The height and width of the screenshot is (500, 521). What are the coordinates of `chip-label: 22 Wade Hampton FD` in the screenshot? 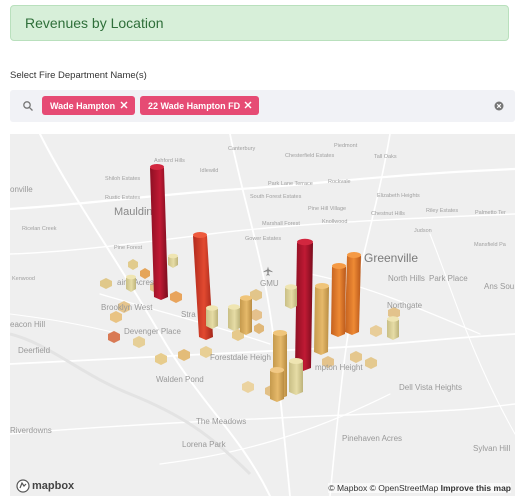 It's located at (194, 105).